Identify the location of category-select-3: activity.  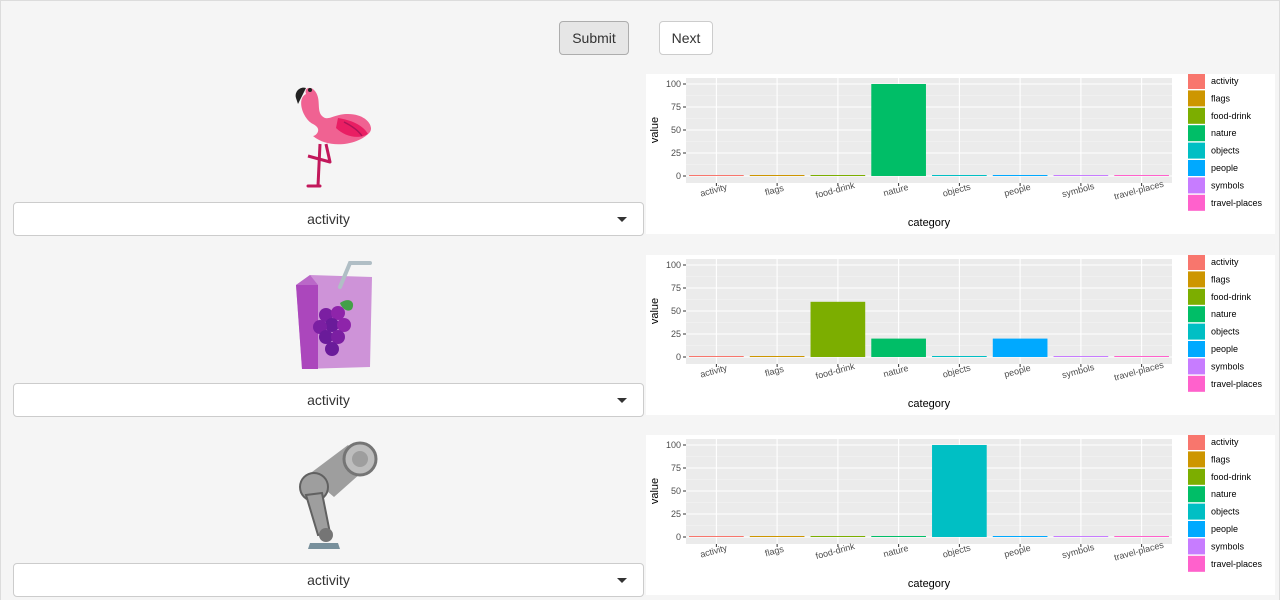
(328, 580).